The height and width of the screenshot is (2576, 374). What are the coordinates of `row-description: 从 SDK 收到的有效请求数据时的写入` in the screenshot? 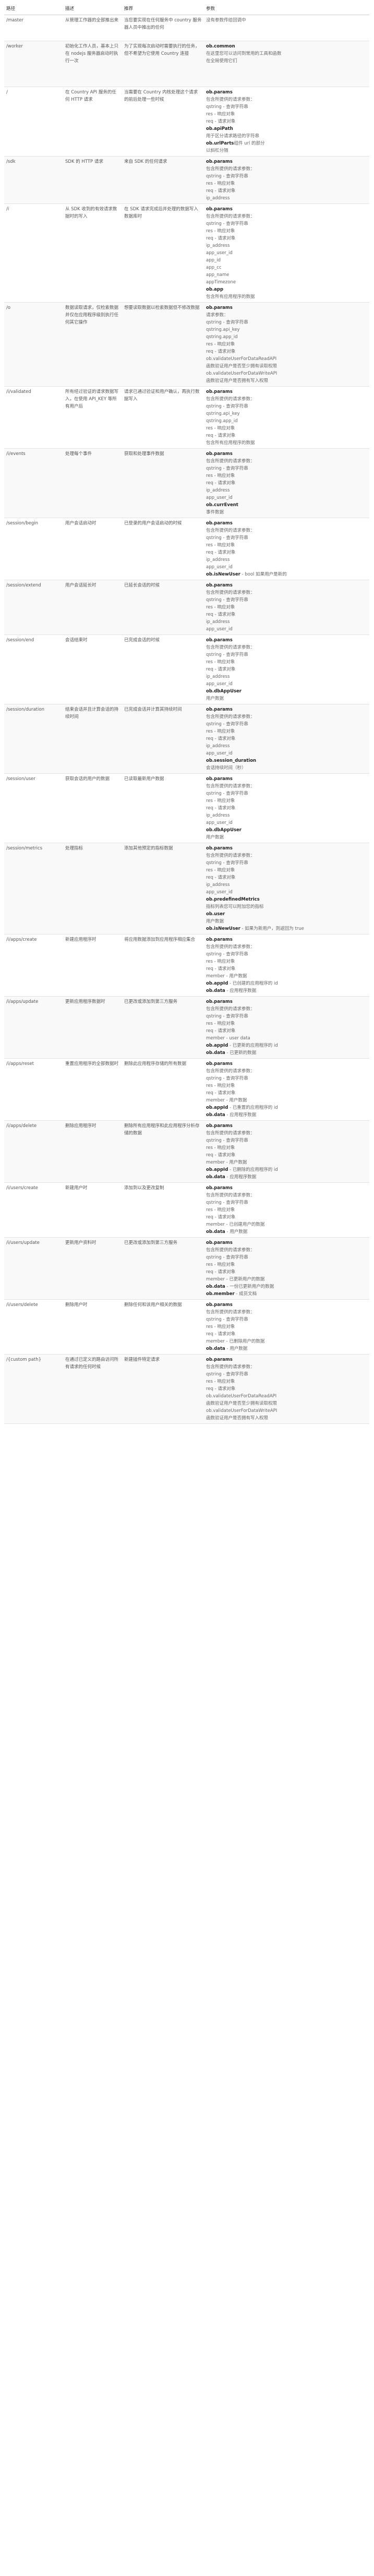 It's located at (92, 253).